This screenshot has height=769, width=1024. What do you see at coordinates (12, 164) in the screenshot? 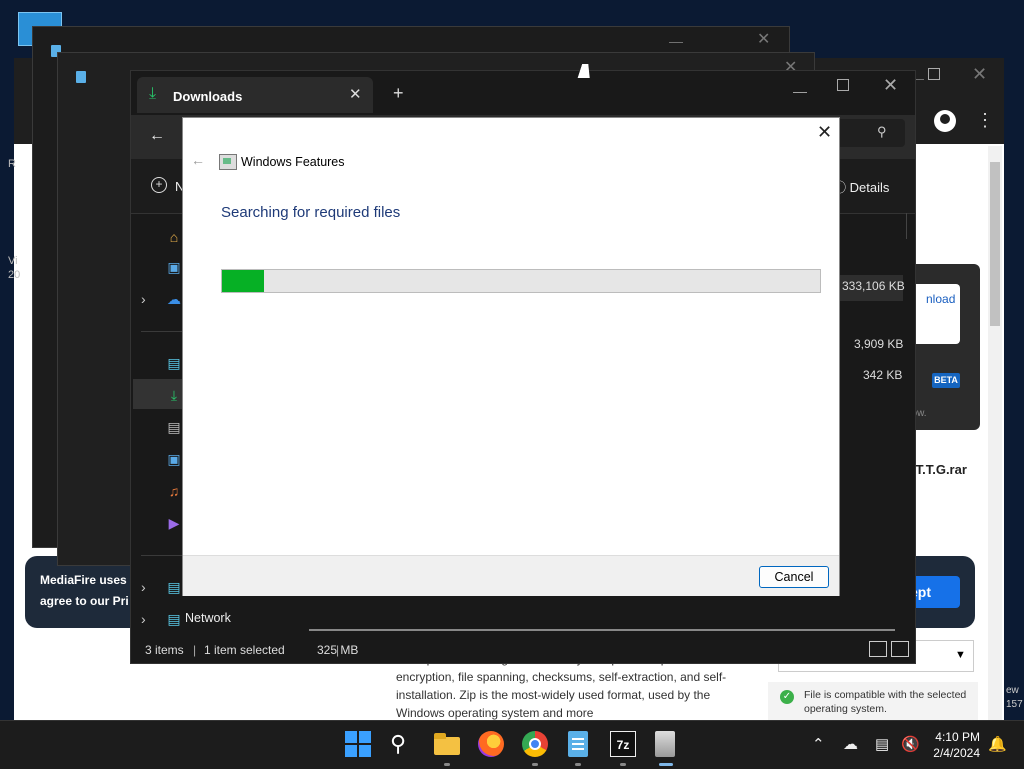
I see `page-text-fragment: R` at bounding box center [12, 164].